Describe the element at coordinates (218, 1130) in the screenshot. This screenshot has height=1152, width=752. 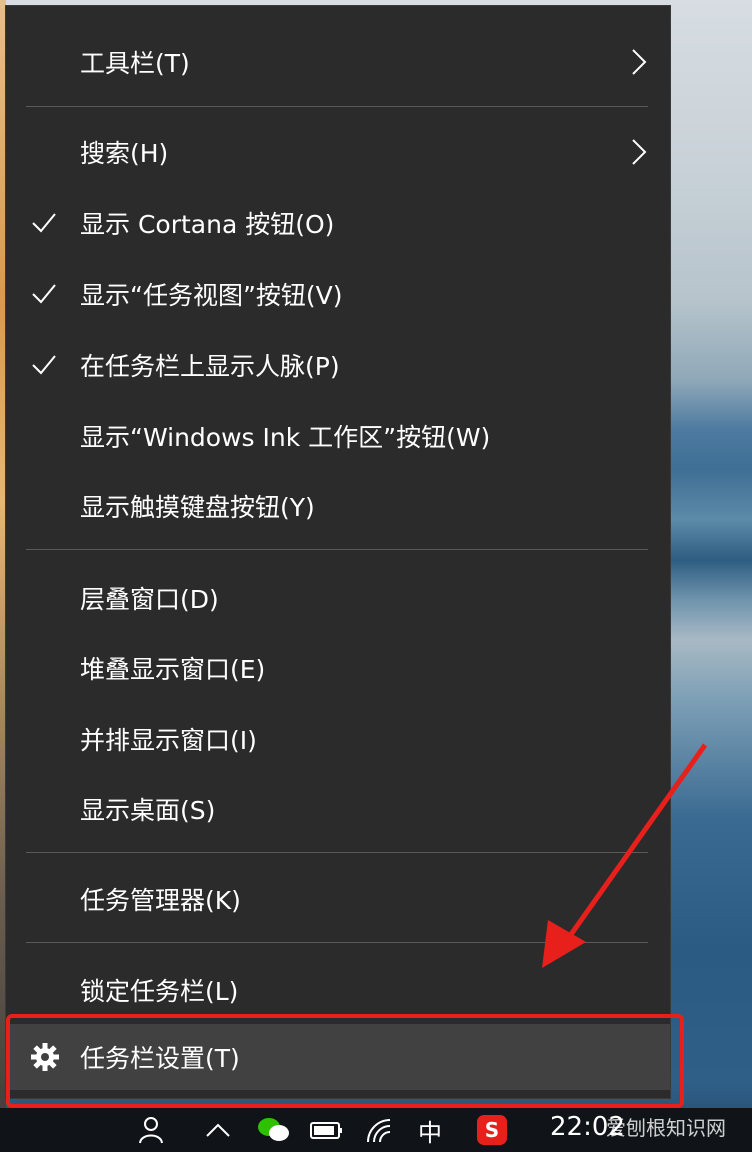
I see `chevron-up-icon` at that location.